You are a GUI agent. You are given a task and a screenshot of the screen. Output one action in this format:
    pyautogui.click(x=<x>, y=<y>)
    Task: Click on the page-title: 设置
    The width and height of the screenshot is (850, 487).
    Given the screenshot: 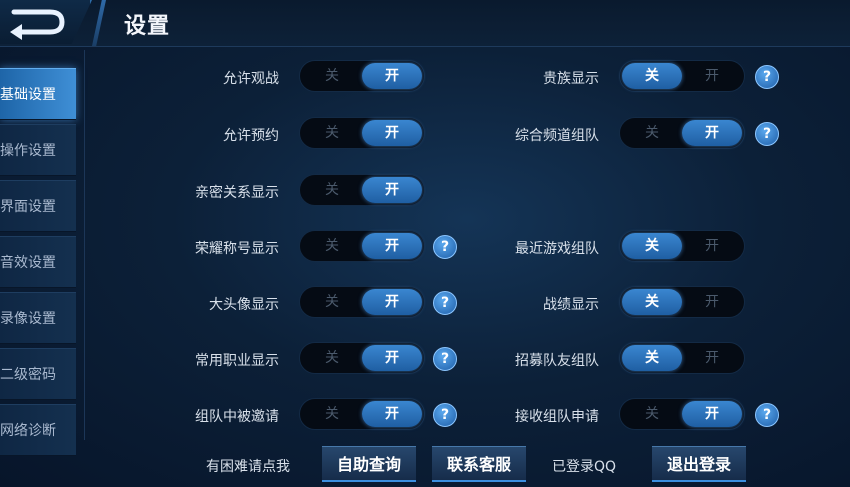 What is the action you would take?
    pyautogui.click(x=147, y=26)
    